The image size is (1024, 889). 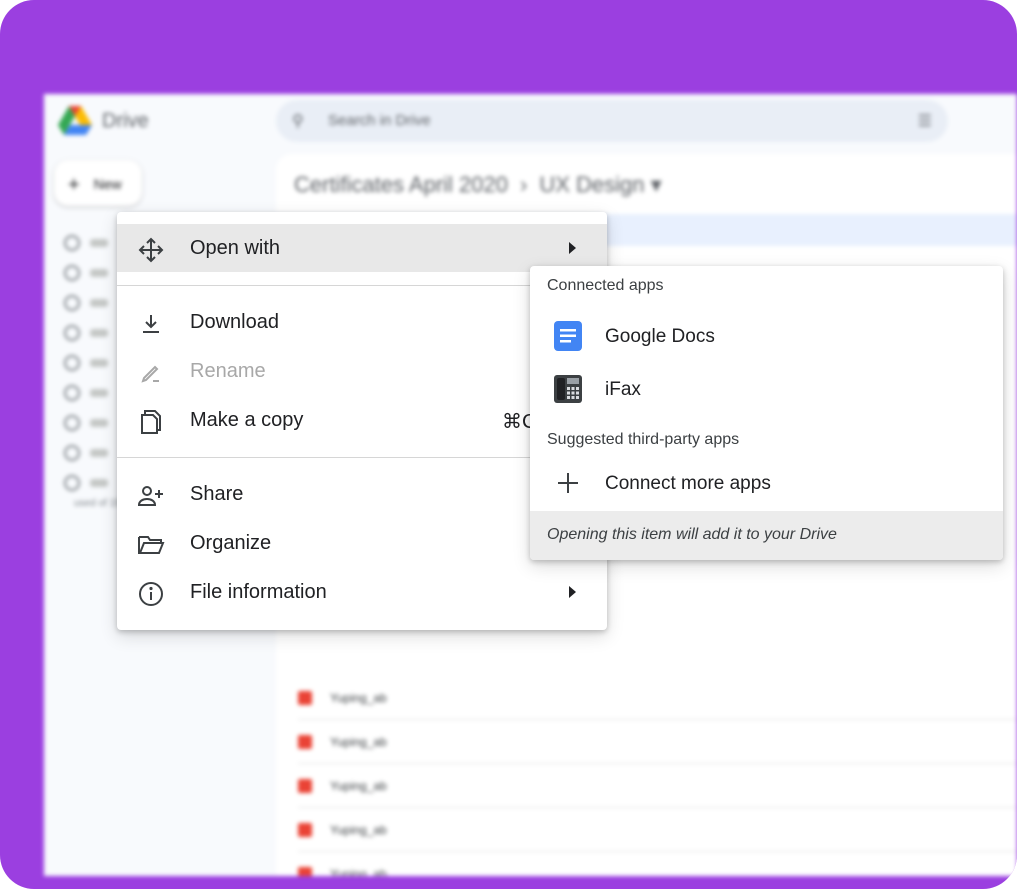 I want to click on filter-icon: ☰, so click(x=925, y=121).